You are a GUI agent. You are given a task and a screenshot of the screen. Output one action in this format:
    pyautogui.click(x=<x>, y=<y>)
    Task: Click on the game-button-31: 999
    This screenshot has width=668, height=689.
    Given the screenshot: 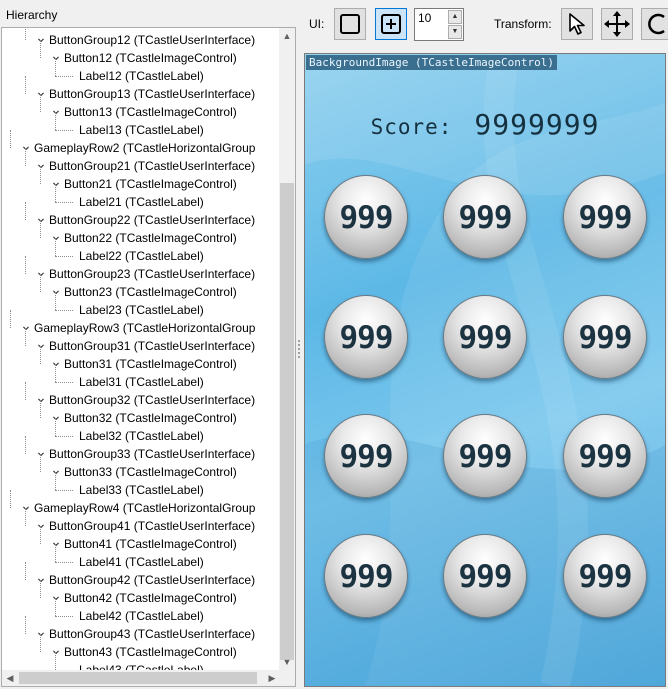 What is the action you would take?
    pyautogui.click(x=366, y=456)
    